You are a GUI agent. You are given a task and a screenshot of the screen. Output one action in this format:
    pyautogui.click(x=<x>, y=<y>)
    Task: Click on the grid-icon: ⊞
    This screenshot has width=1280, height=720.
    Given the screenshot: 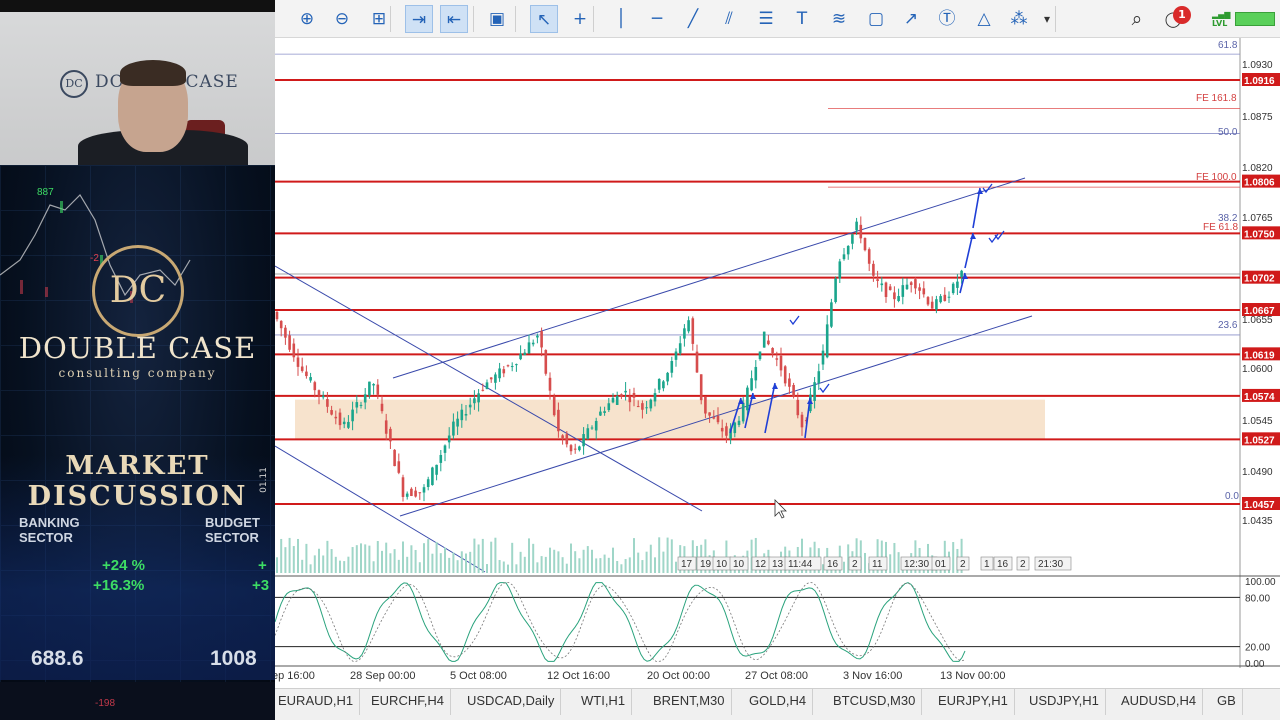 What is the action you would take?
    pyautogui.click(x=379, y=19)
    